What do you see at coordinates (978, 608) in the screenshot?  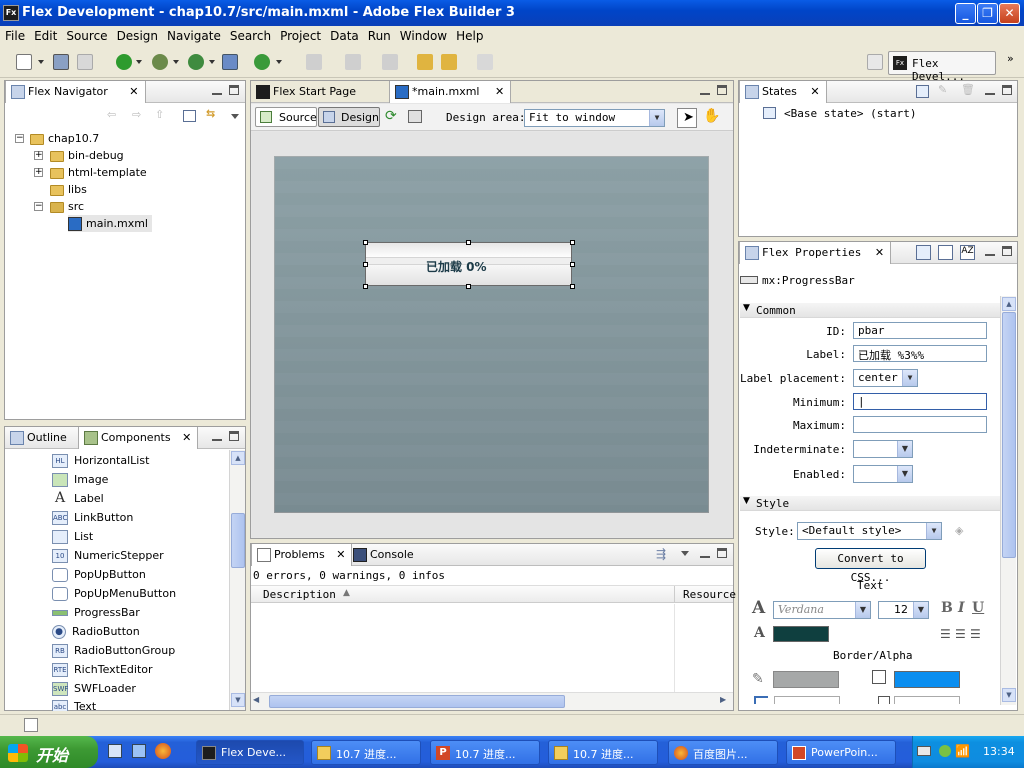 I see `underline-button: U` at bounding box center [978, 608].